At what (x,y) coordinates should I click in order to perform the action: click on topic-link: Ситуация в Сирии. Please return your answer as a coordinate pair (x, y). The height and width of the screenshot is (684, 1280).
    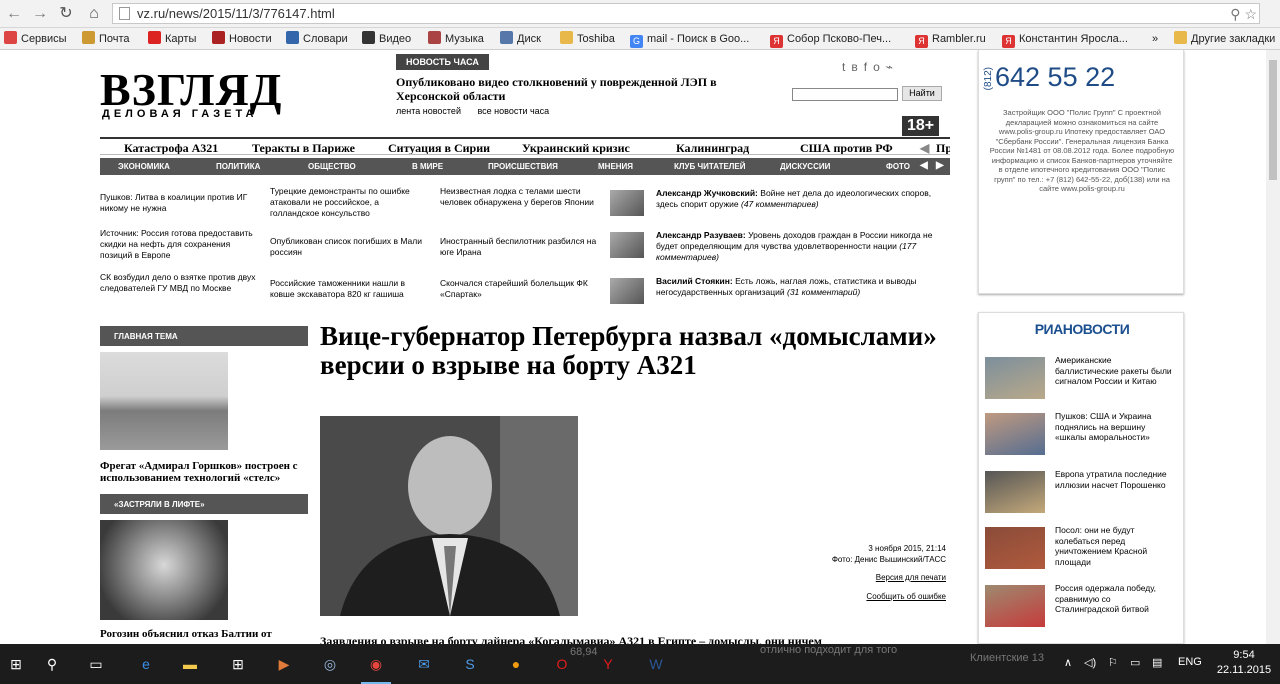
    Looking at the image, I should click on (439, 147).